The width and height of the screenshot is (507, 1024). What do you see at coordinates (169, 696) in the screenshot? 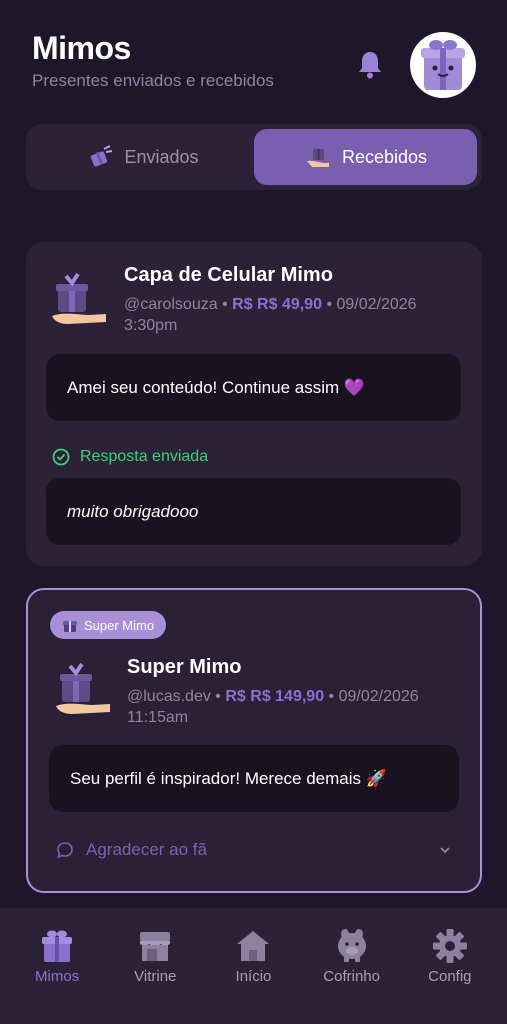
I see `gift-user: @lucas.dev` at bounding box center [169, 696].